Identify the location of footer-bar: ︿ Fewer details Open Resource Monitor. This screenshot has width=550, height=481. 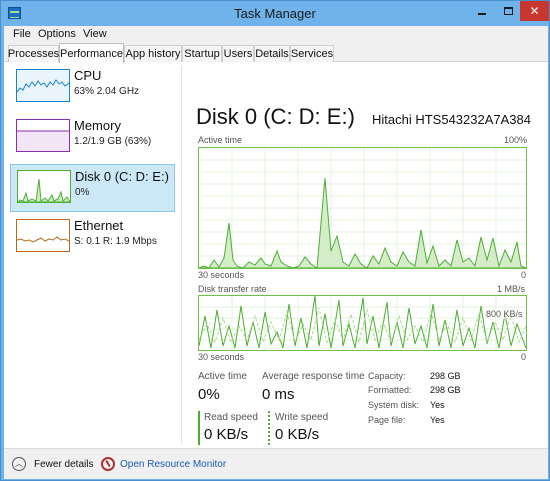
(276, 463).